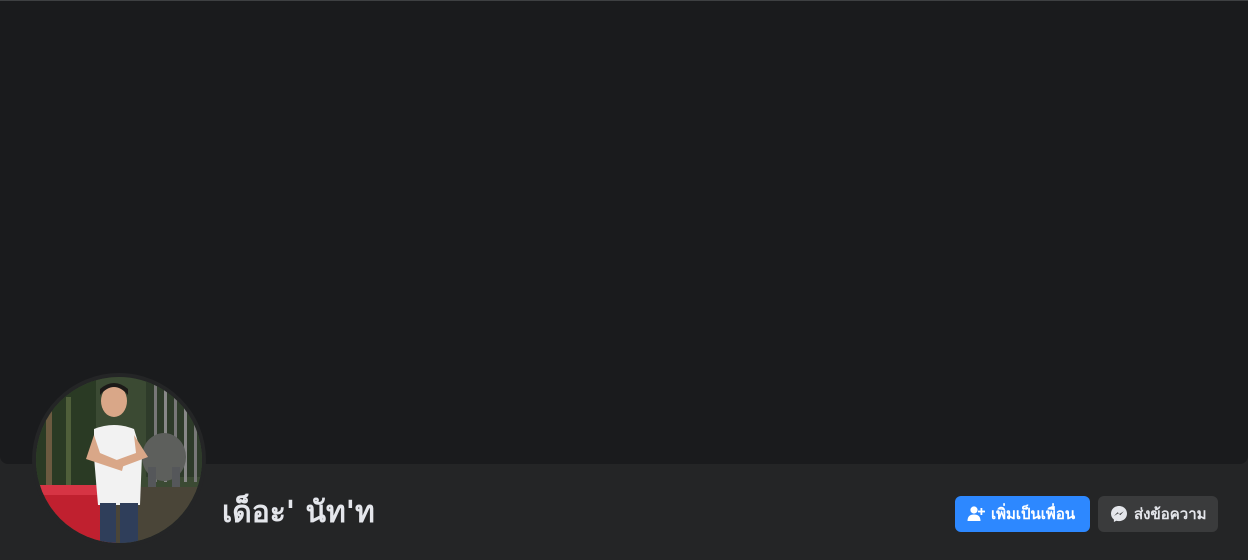  I want to click on send-message-button: ส่งข้อความ, so click(1158, 514).